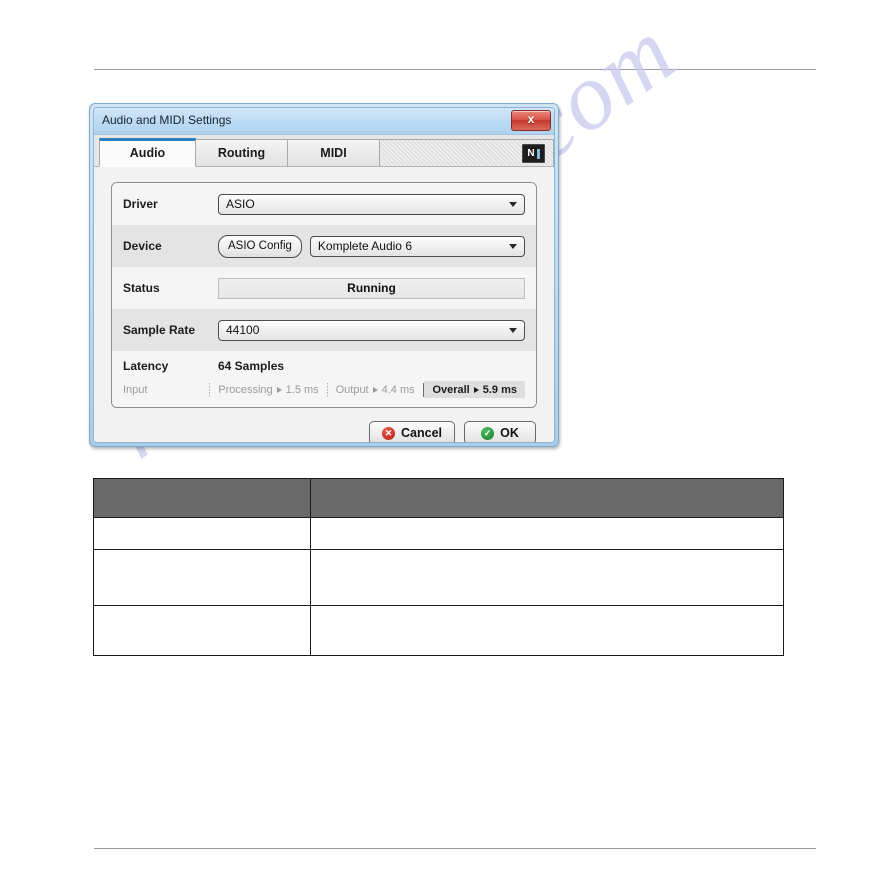 Image resolution: width=893 pixels, height=893 pixels. What do you see at coordinates (488, 433) in the screenshot?
I see `ok-check-icon: ✓` at bounding box center [488, 433].